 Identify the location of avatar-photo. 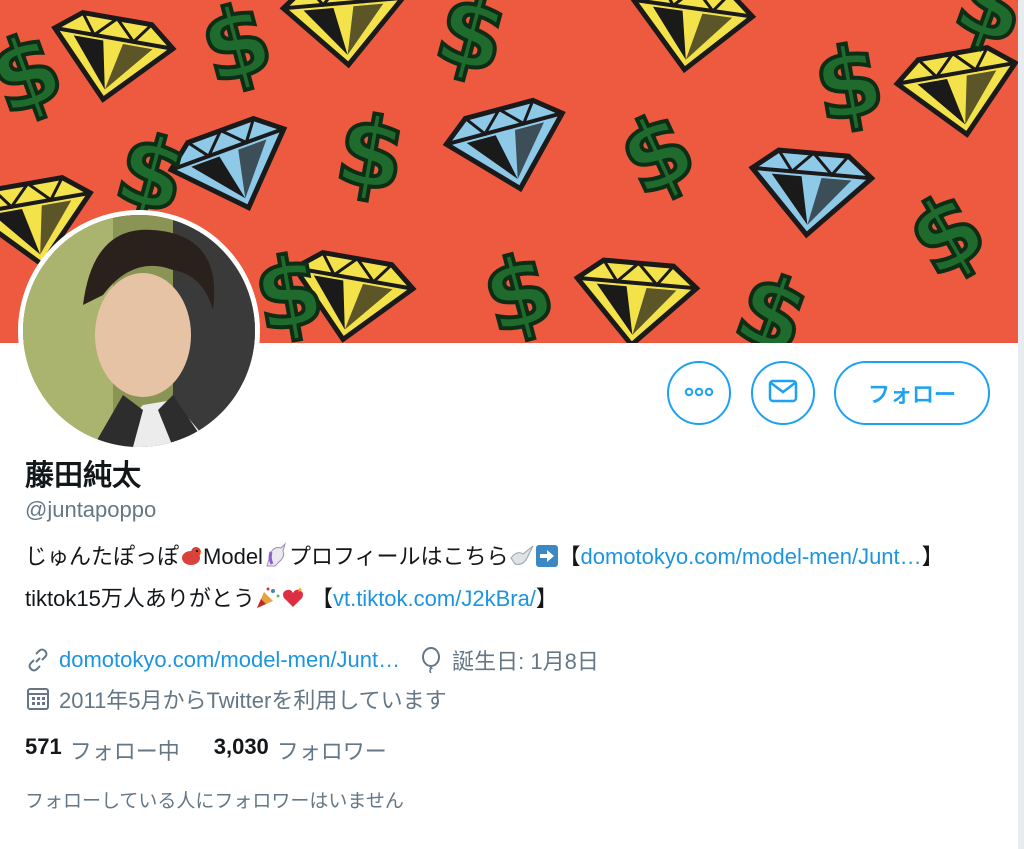
(139, 331).